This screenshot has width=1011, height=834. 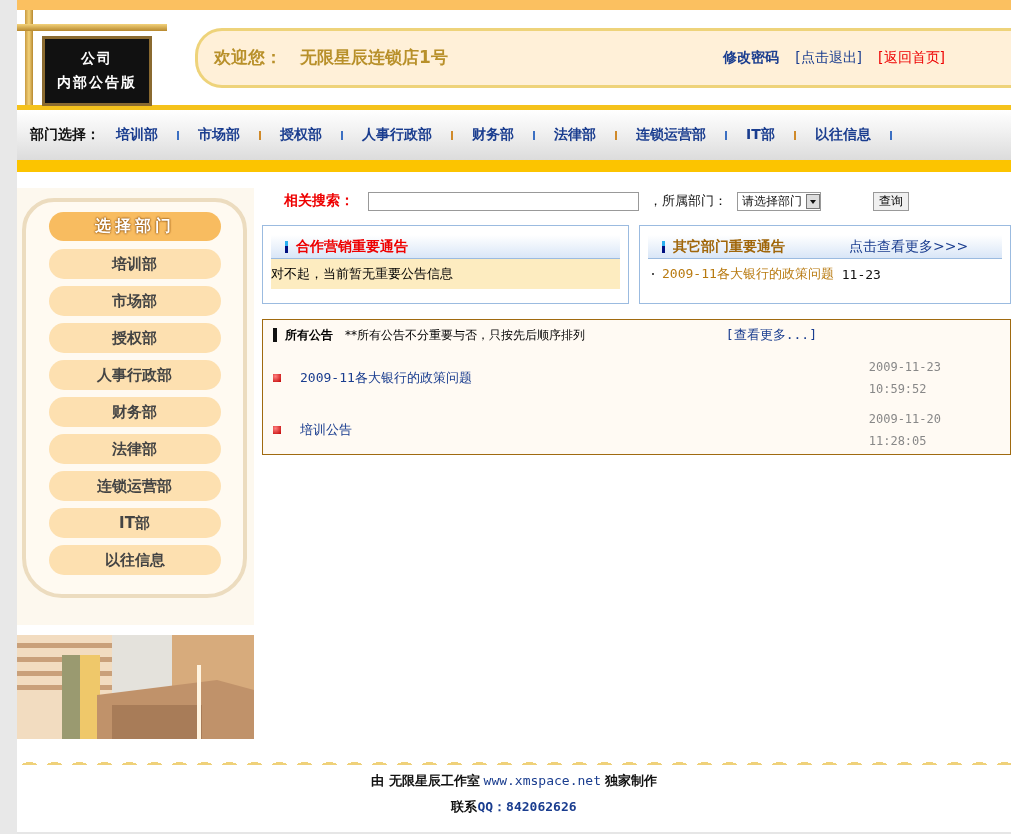 I want to click on logo-text: 公司, so click(x=97, y=59).